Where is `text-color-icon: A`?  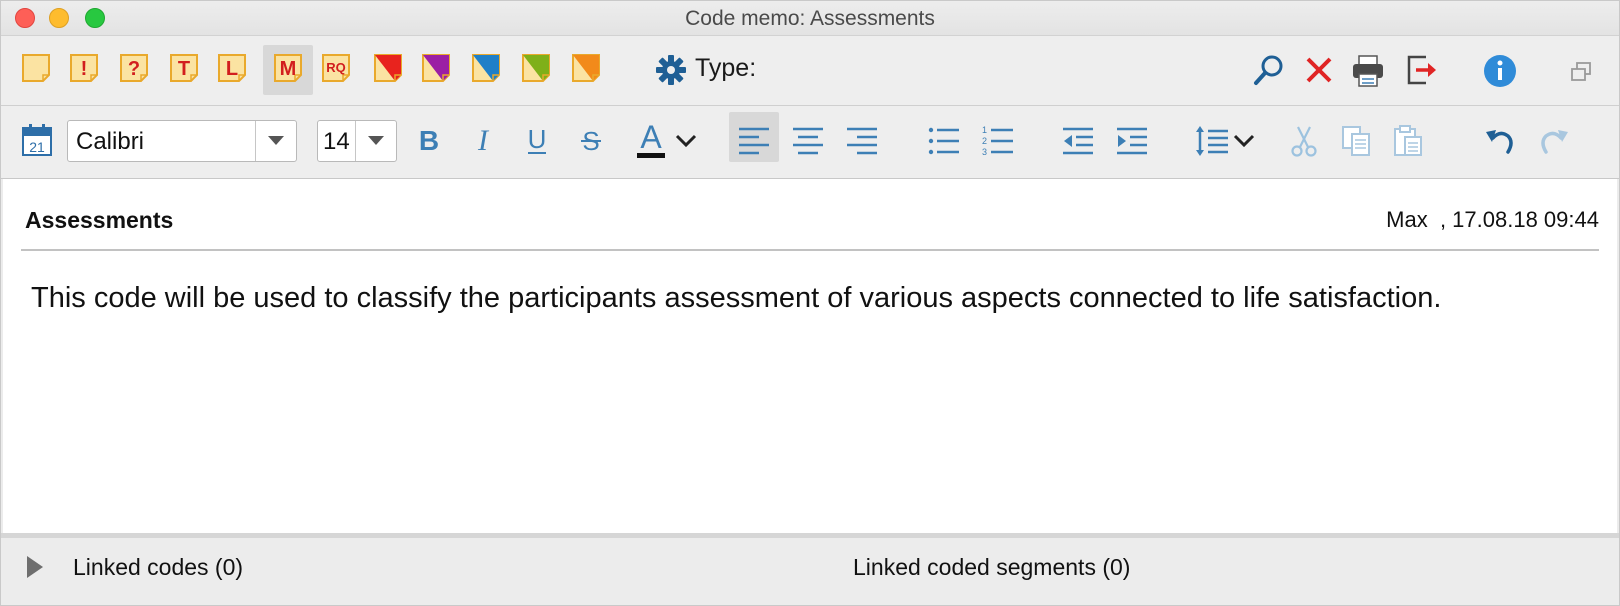
text-color-icon: A is located at coordinates (651, 140).